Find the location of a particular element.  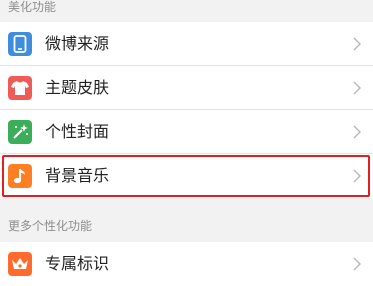

music-note-icon is located at coordinates (20, 176).